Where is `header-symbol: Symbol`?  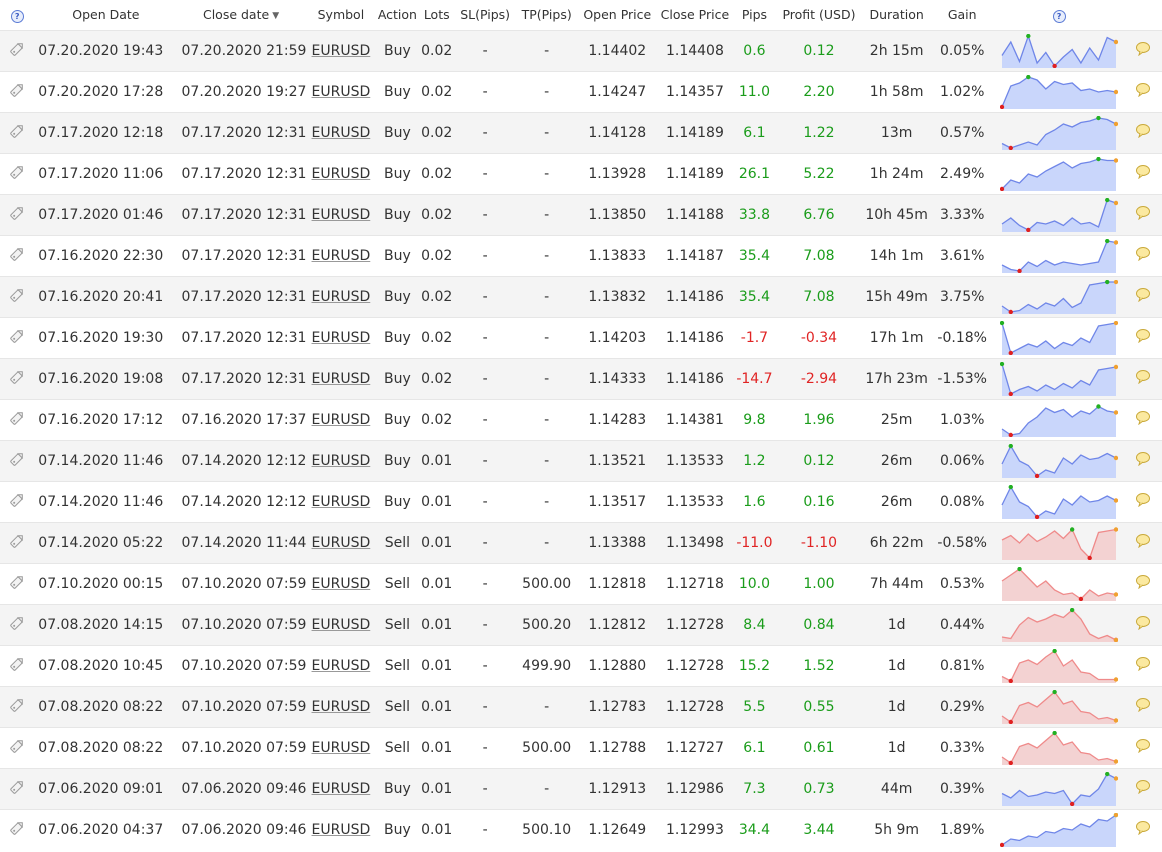
header-symbol: Symbol is located at coordinates (341, 15).